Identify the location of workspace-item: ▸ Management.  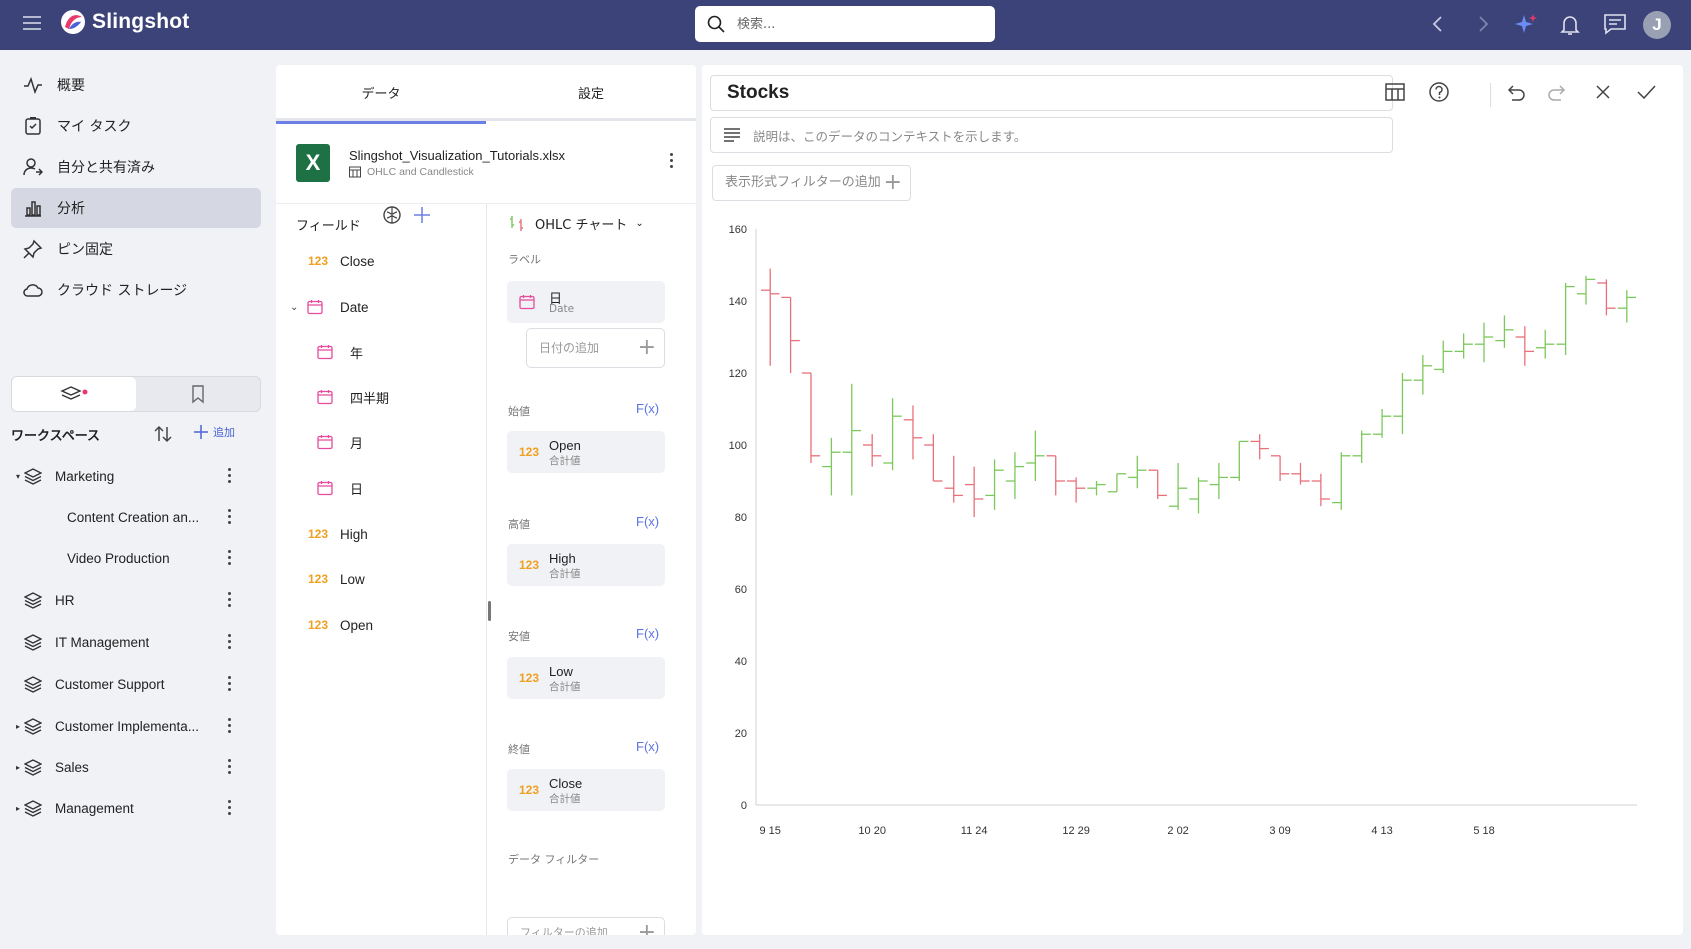
(125, 808).